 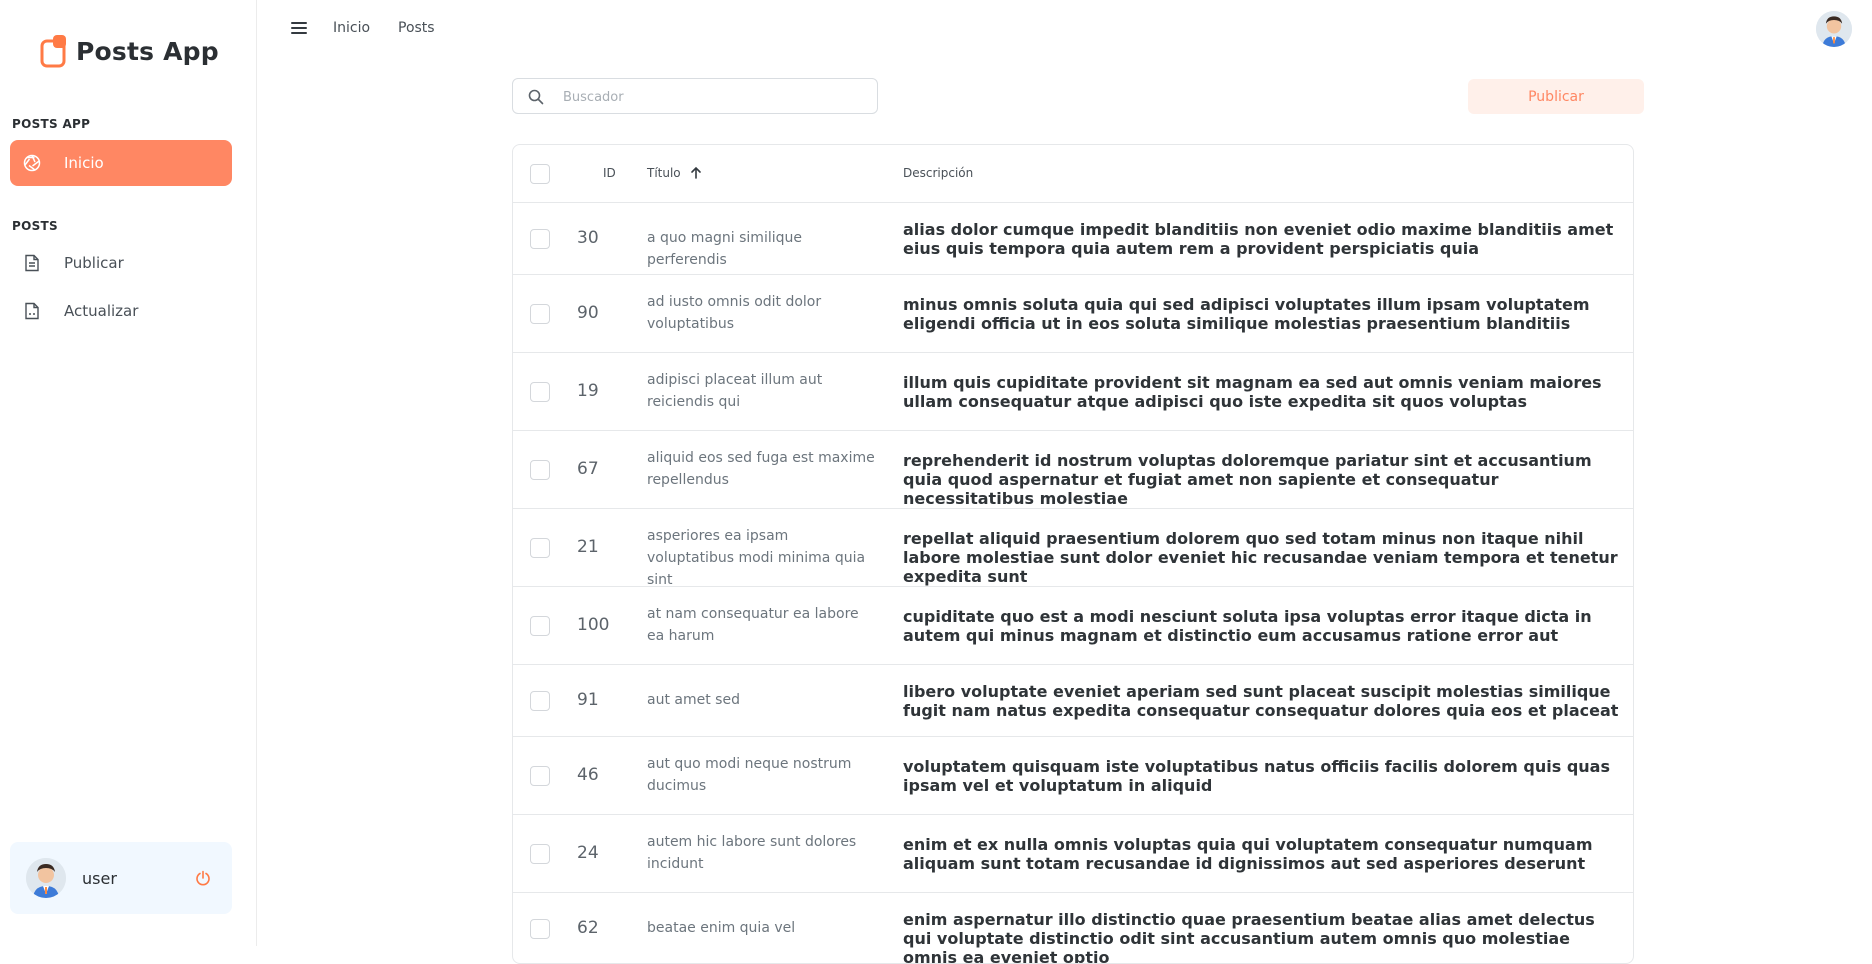 What do you see at coordinates (588, 547) in the screenshot?
I see `row-id: 21` at bounding box center [588, 547].